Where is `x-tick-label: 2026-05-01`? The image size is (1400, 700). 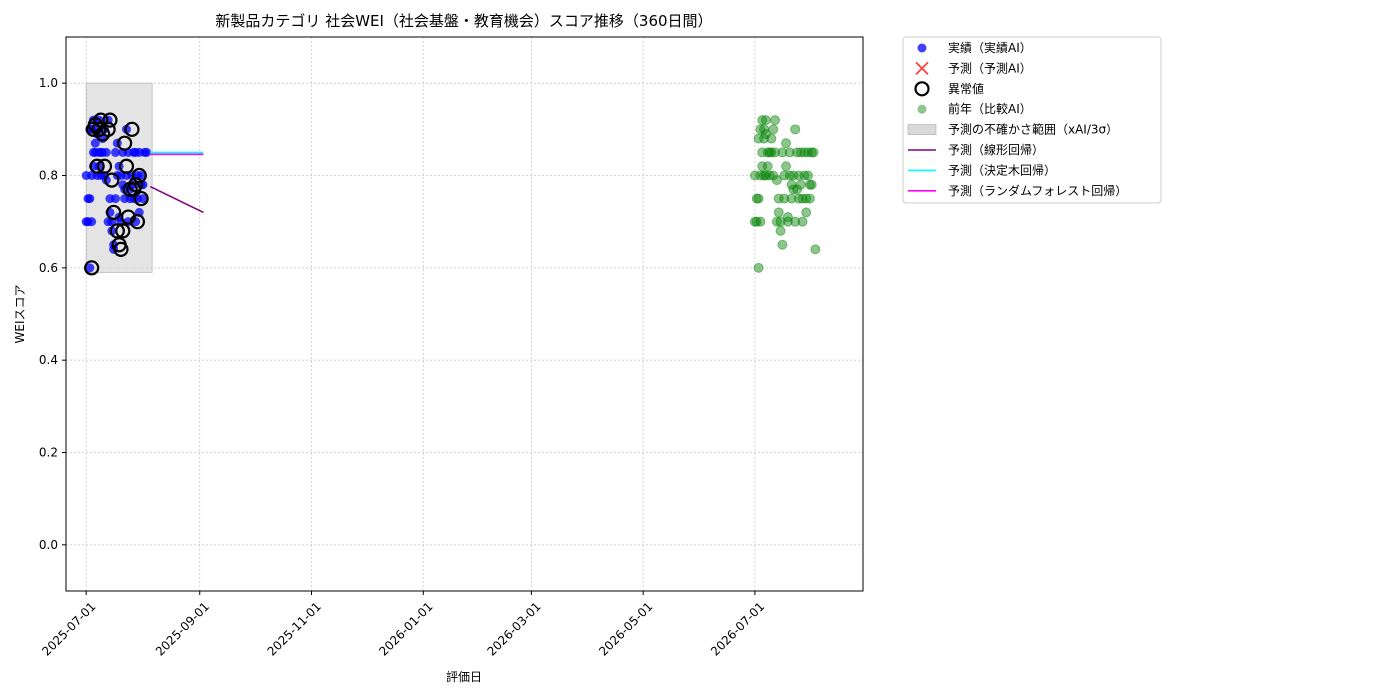 x-tick-label: 2026-05-01 is located at coordinates (625, 628).